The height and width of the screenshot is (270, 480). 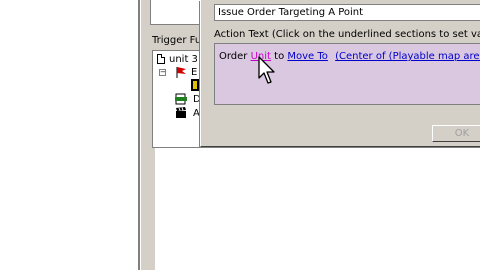 I want to click on yellow-square-icon, so click(x=195, y=85).